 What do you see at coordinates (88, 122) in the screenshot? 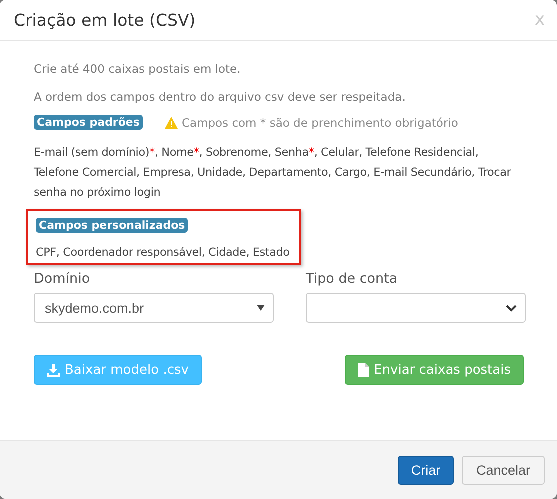
I see `section-label: Campos padrões` at bounding box center [88, 122].